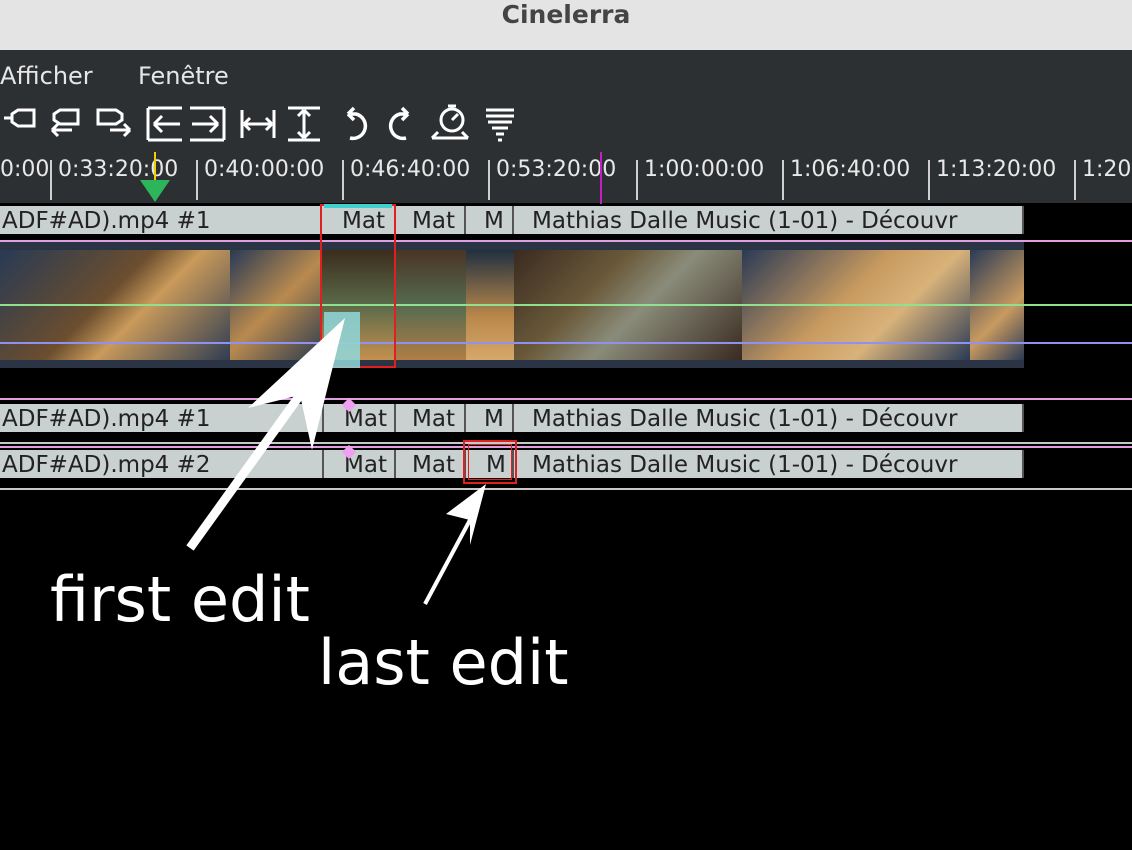 Image resolution: width=1132 pixels, height=850 pixels. I want to click on last-edit-label: last edit, so click(443, 662).